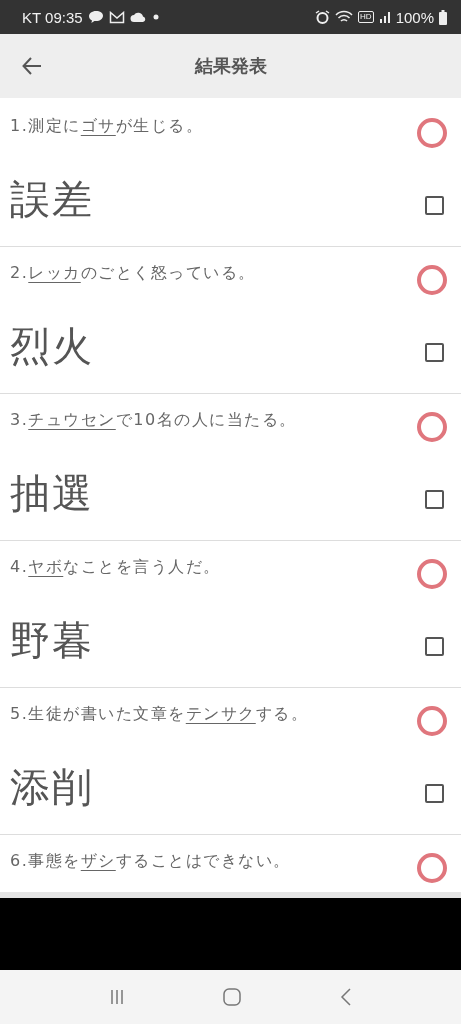 The image size is (461, 1024). Describe the element at coordinates (133, 273) in the screenshot. I see `question-sentence: 2.レッカのごとく怒っている。` at that location.